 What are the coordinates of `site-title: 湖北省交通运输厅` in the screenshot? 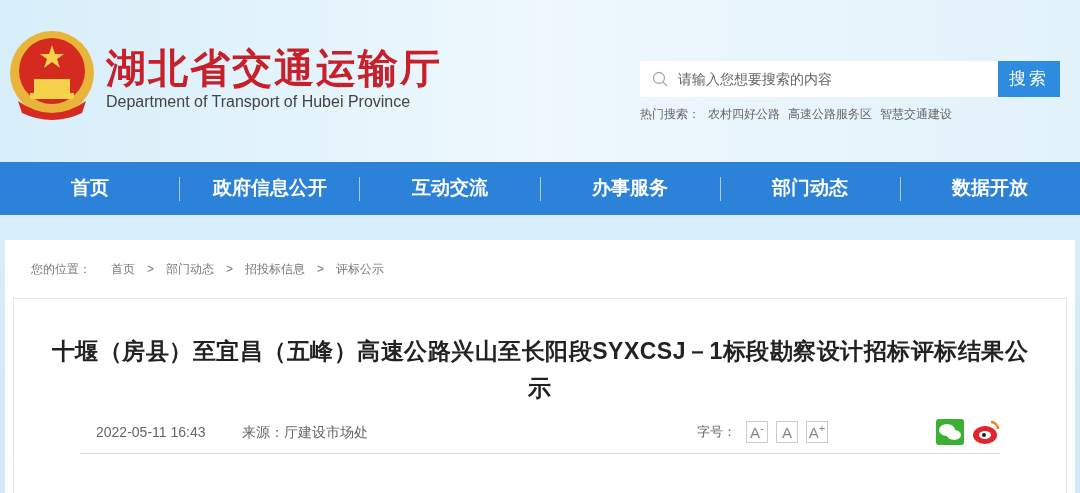 It's located at (274, 68).